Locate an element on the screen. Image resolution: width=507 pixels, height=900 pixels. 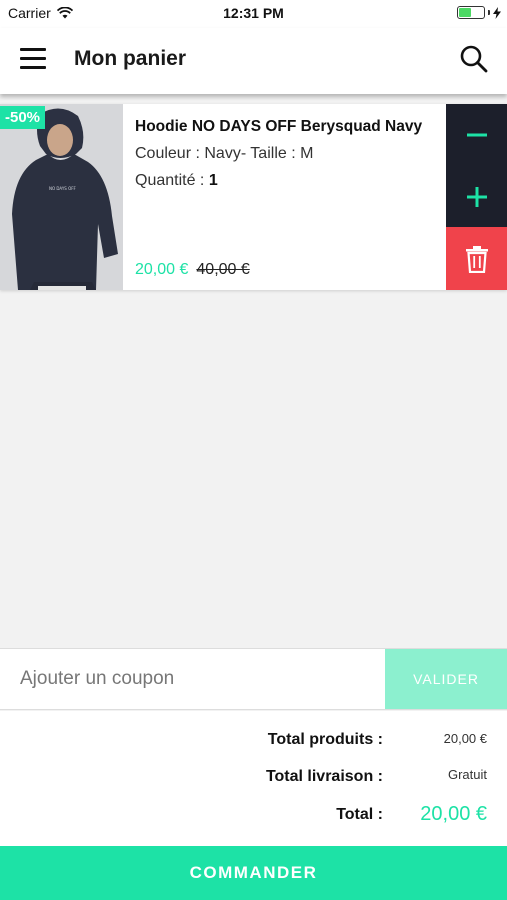
shipping-total-label: Total livraison : is located at coordinates (324, 776).